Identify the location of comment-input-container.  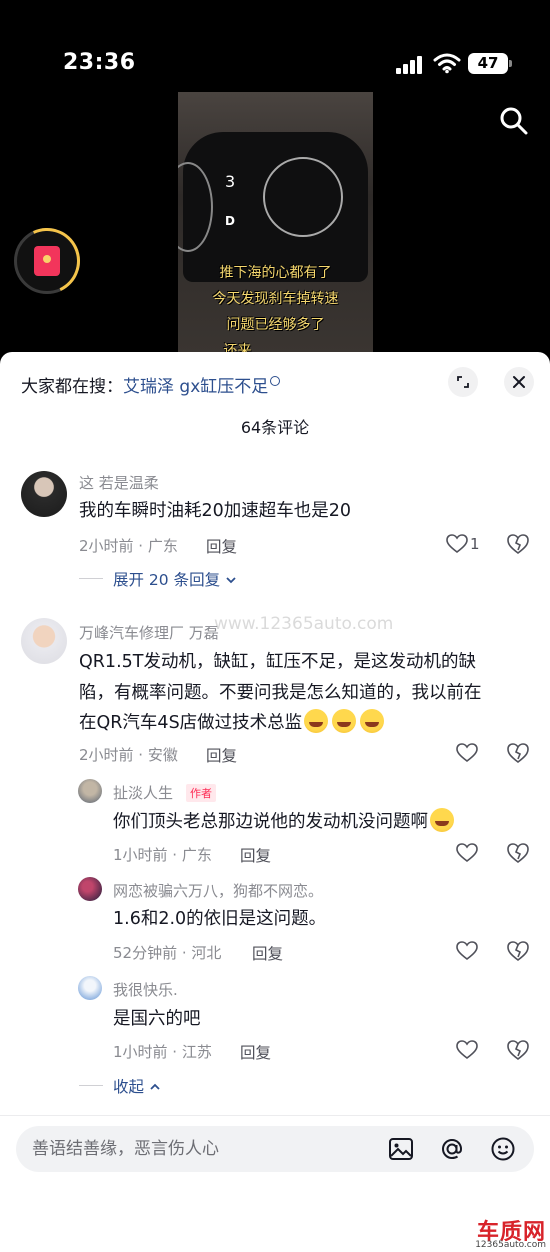
(275, 1149).